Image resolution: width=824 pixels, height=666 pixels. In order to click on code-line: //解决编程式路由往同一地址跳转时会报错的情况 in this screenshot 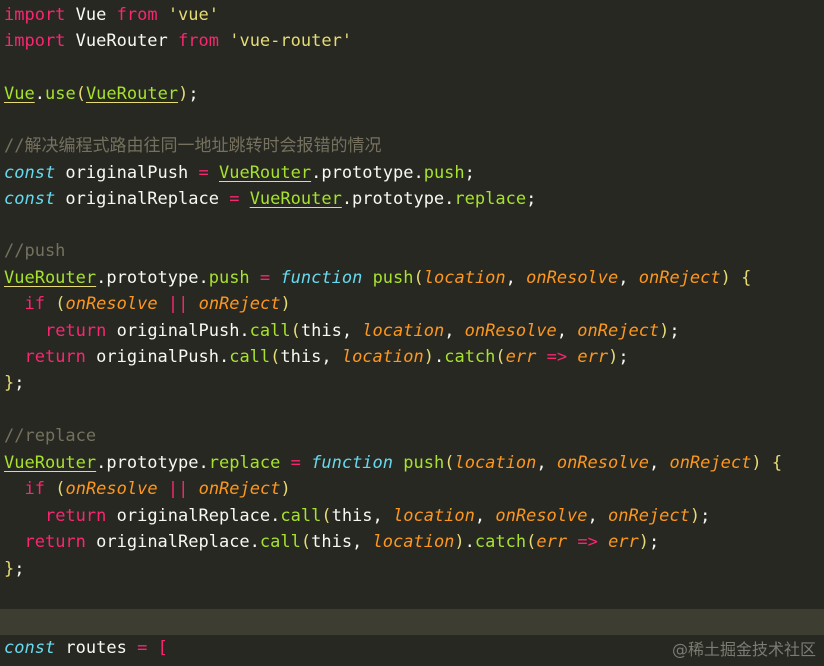, I will do `click(192, 146)`.